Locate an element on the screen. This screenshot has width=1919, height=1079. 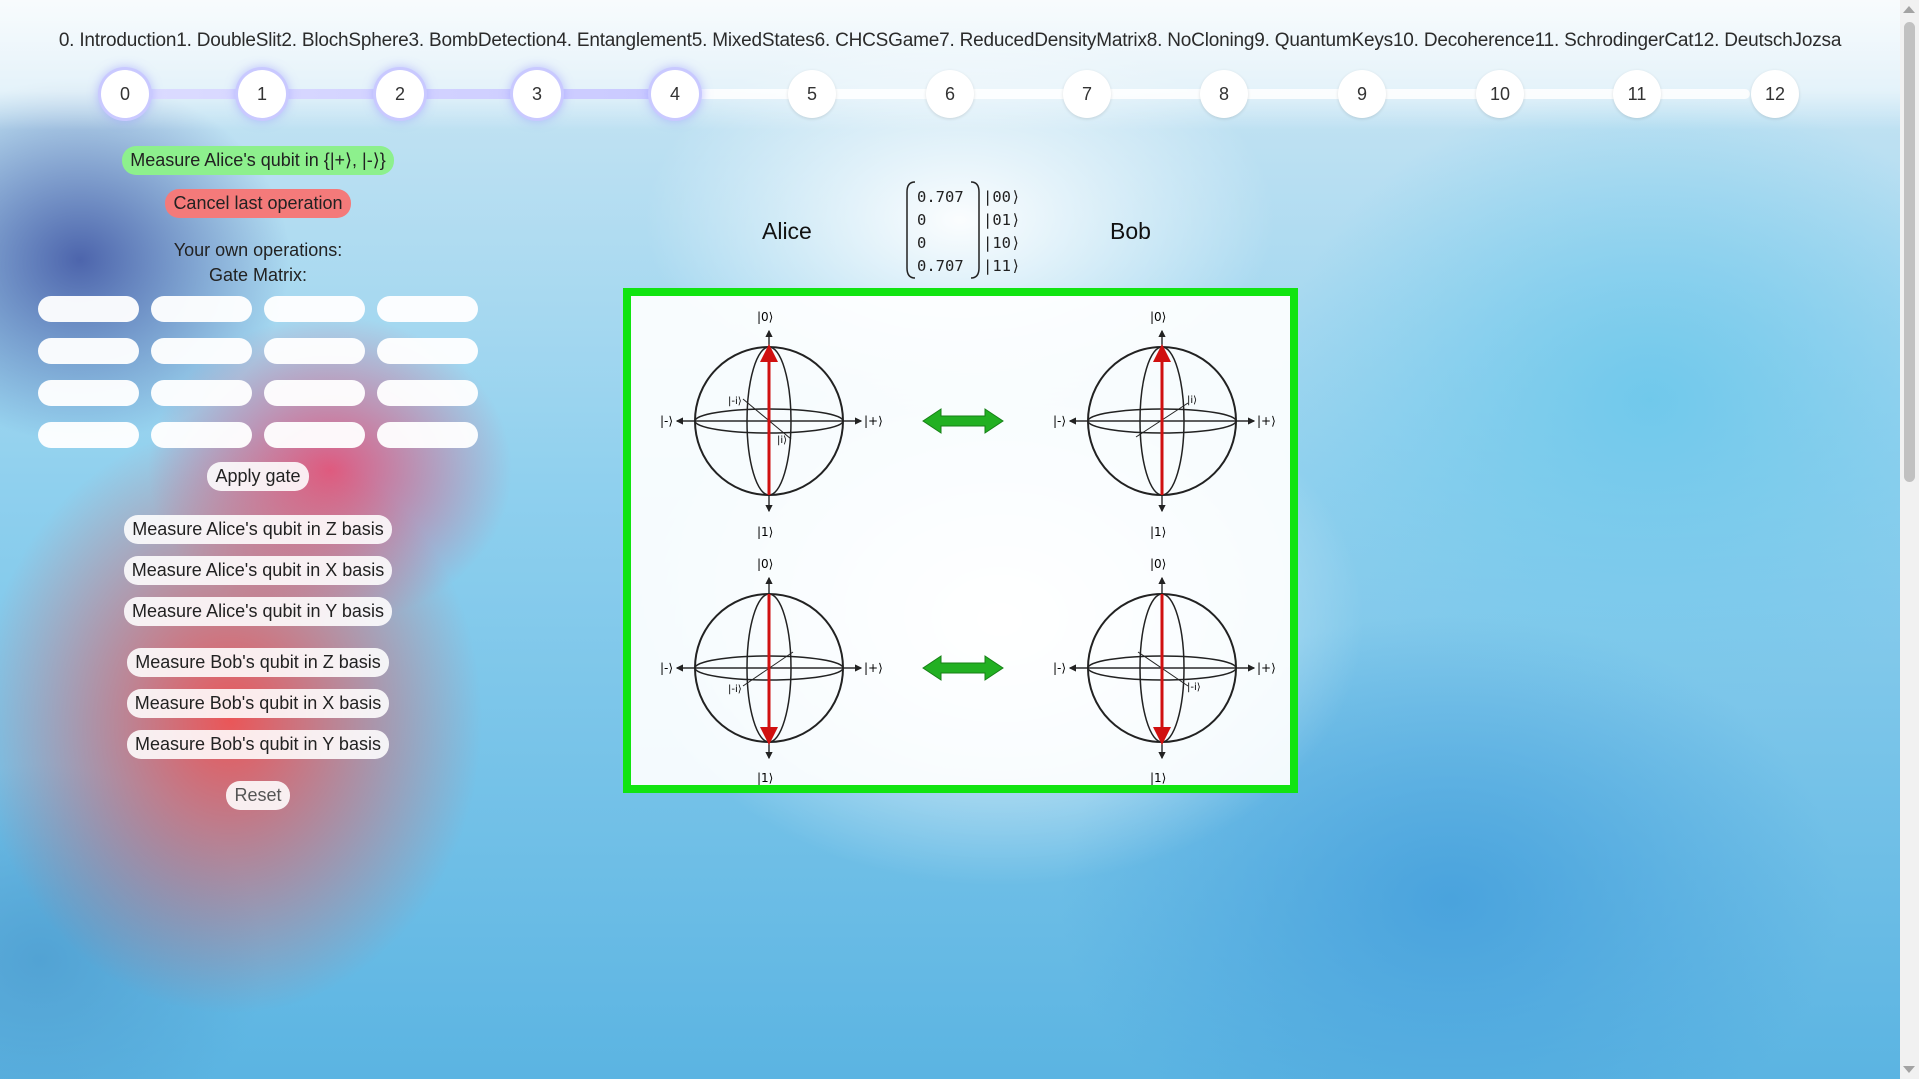
cancel-last-operation-button: Cancel last operation is located at coordinates (258, 203).